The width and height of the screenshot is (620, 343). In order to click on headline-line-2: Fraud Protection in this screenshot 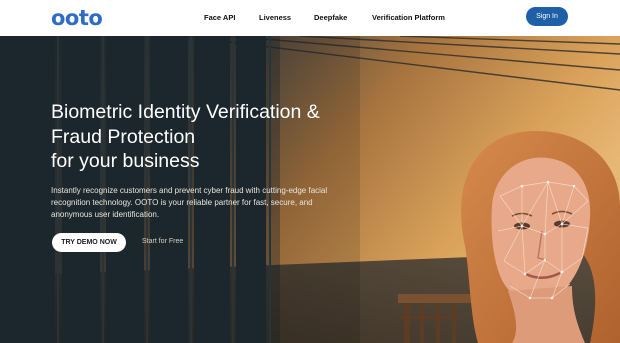, I will do `click(123, 136)`.